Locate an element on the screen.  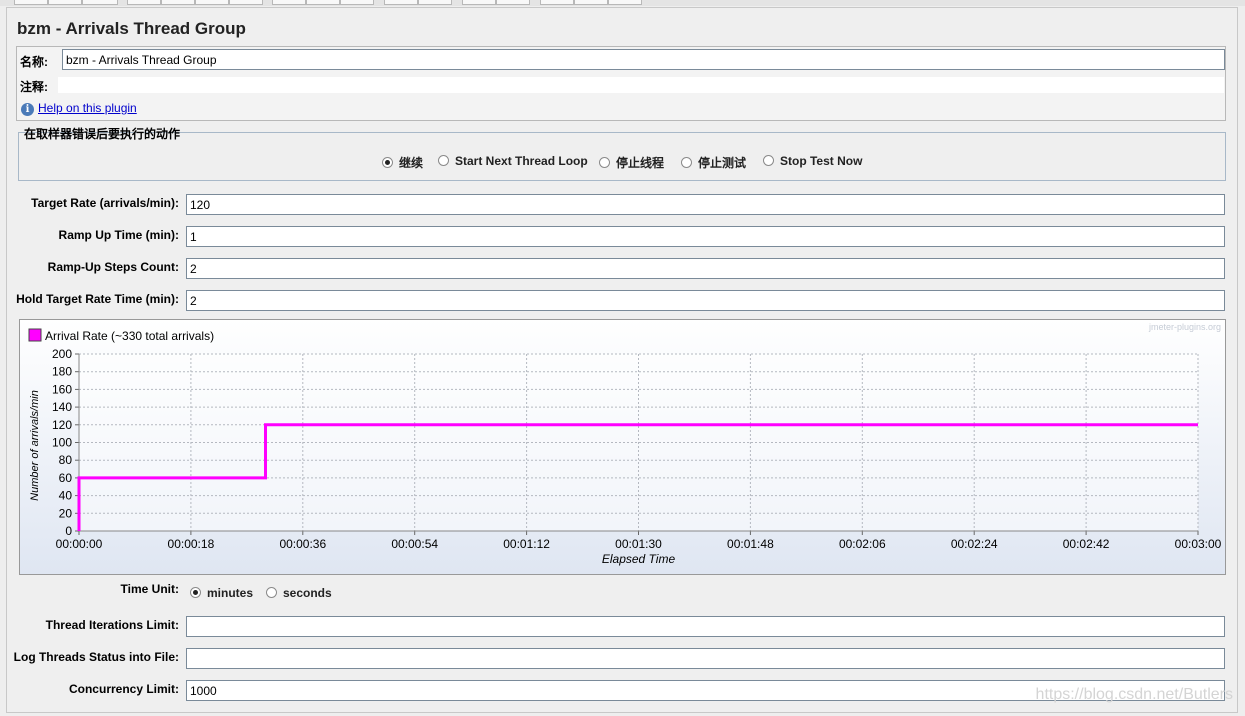
radio-label: Stop Test Now is located at coordinates (821, 161).